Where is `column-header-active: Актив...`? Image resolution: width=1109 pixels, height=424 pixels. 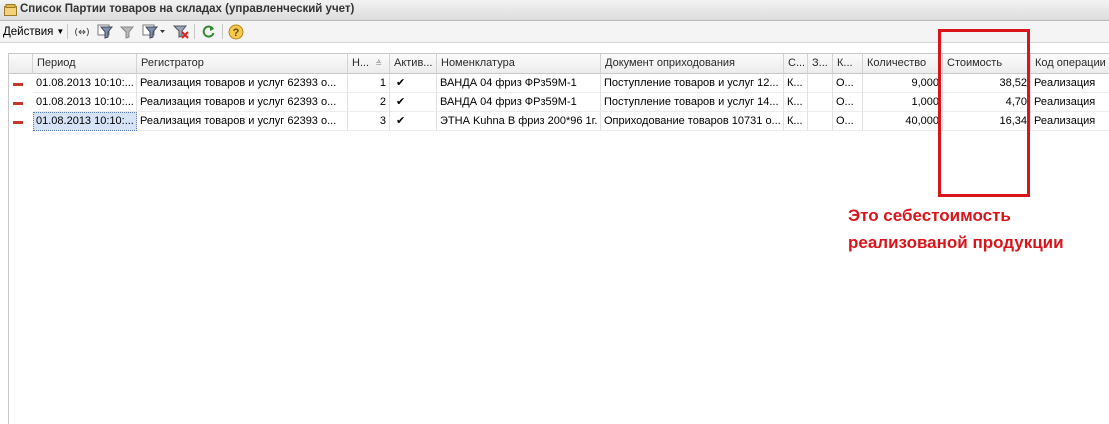
column-header-active: Актив... is located at coordinates (413, 64).